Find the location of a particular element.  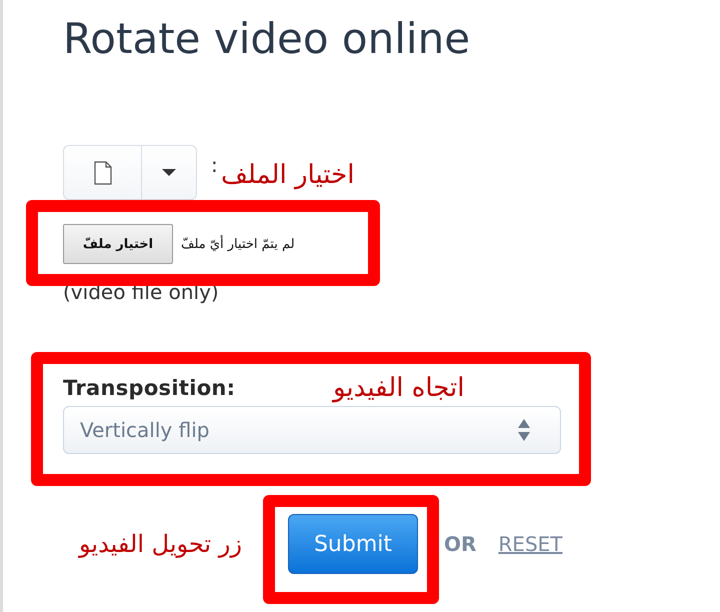

file-status-text: لم يتمّ اختيار أيّ ملفّ is located at coordinates (238, 244).